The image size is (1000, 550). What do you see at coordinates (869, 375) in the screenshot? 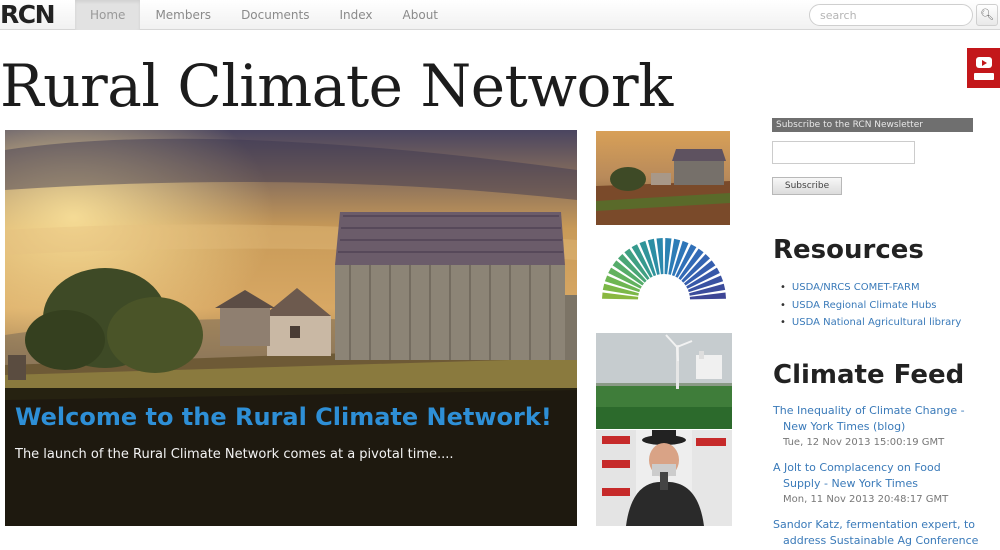
I see `climate-feed-heading: Climate Feed` at bounding box center [869, 375].